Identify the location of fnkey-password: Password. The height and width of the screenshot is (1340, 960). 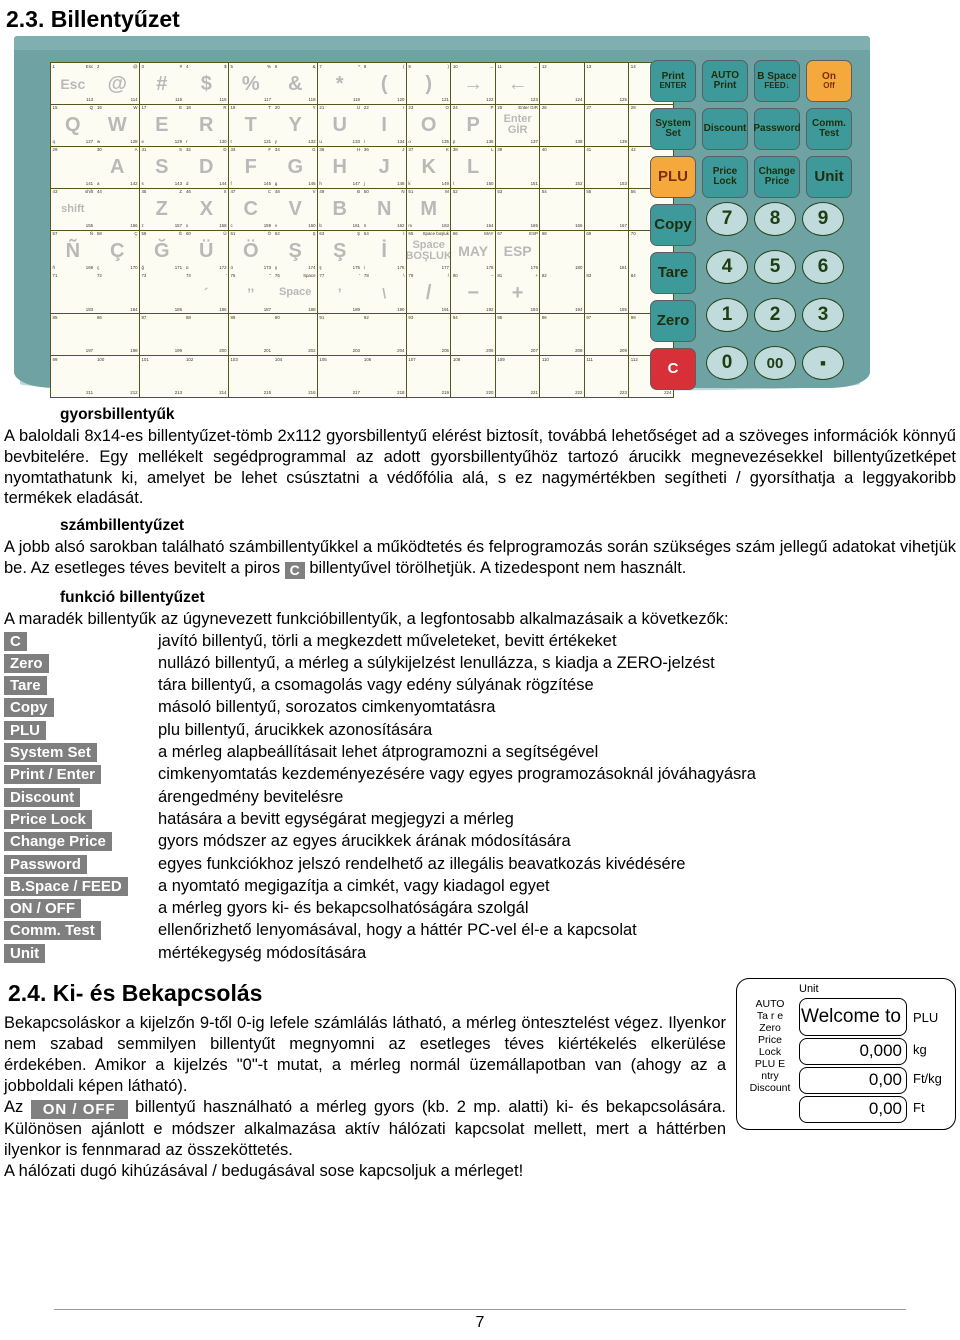
(777, 129).